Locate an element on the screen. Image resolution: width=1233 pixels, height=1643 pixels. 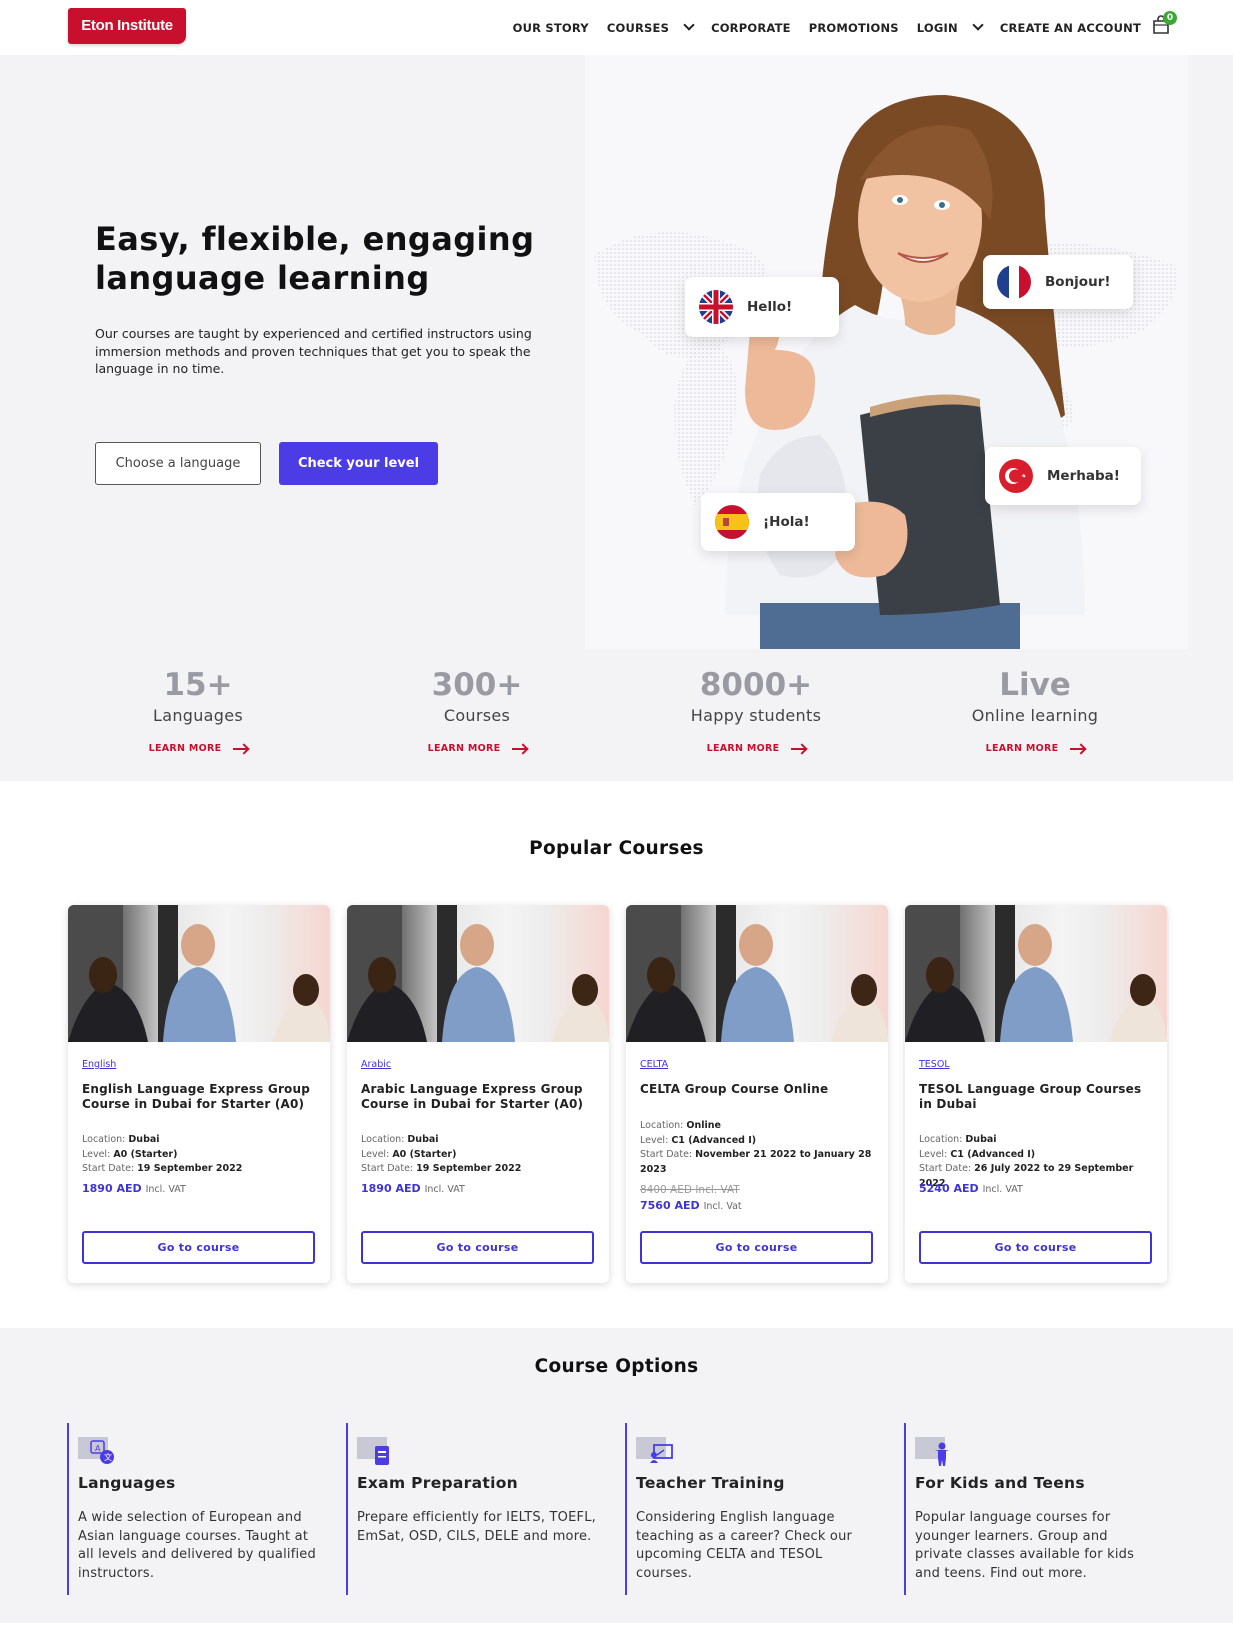
meta-value: A0 (Starter) is located at coordinates (145, 1154).